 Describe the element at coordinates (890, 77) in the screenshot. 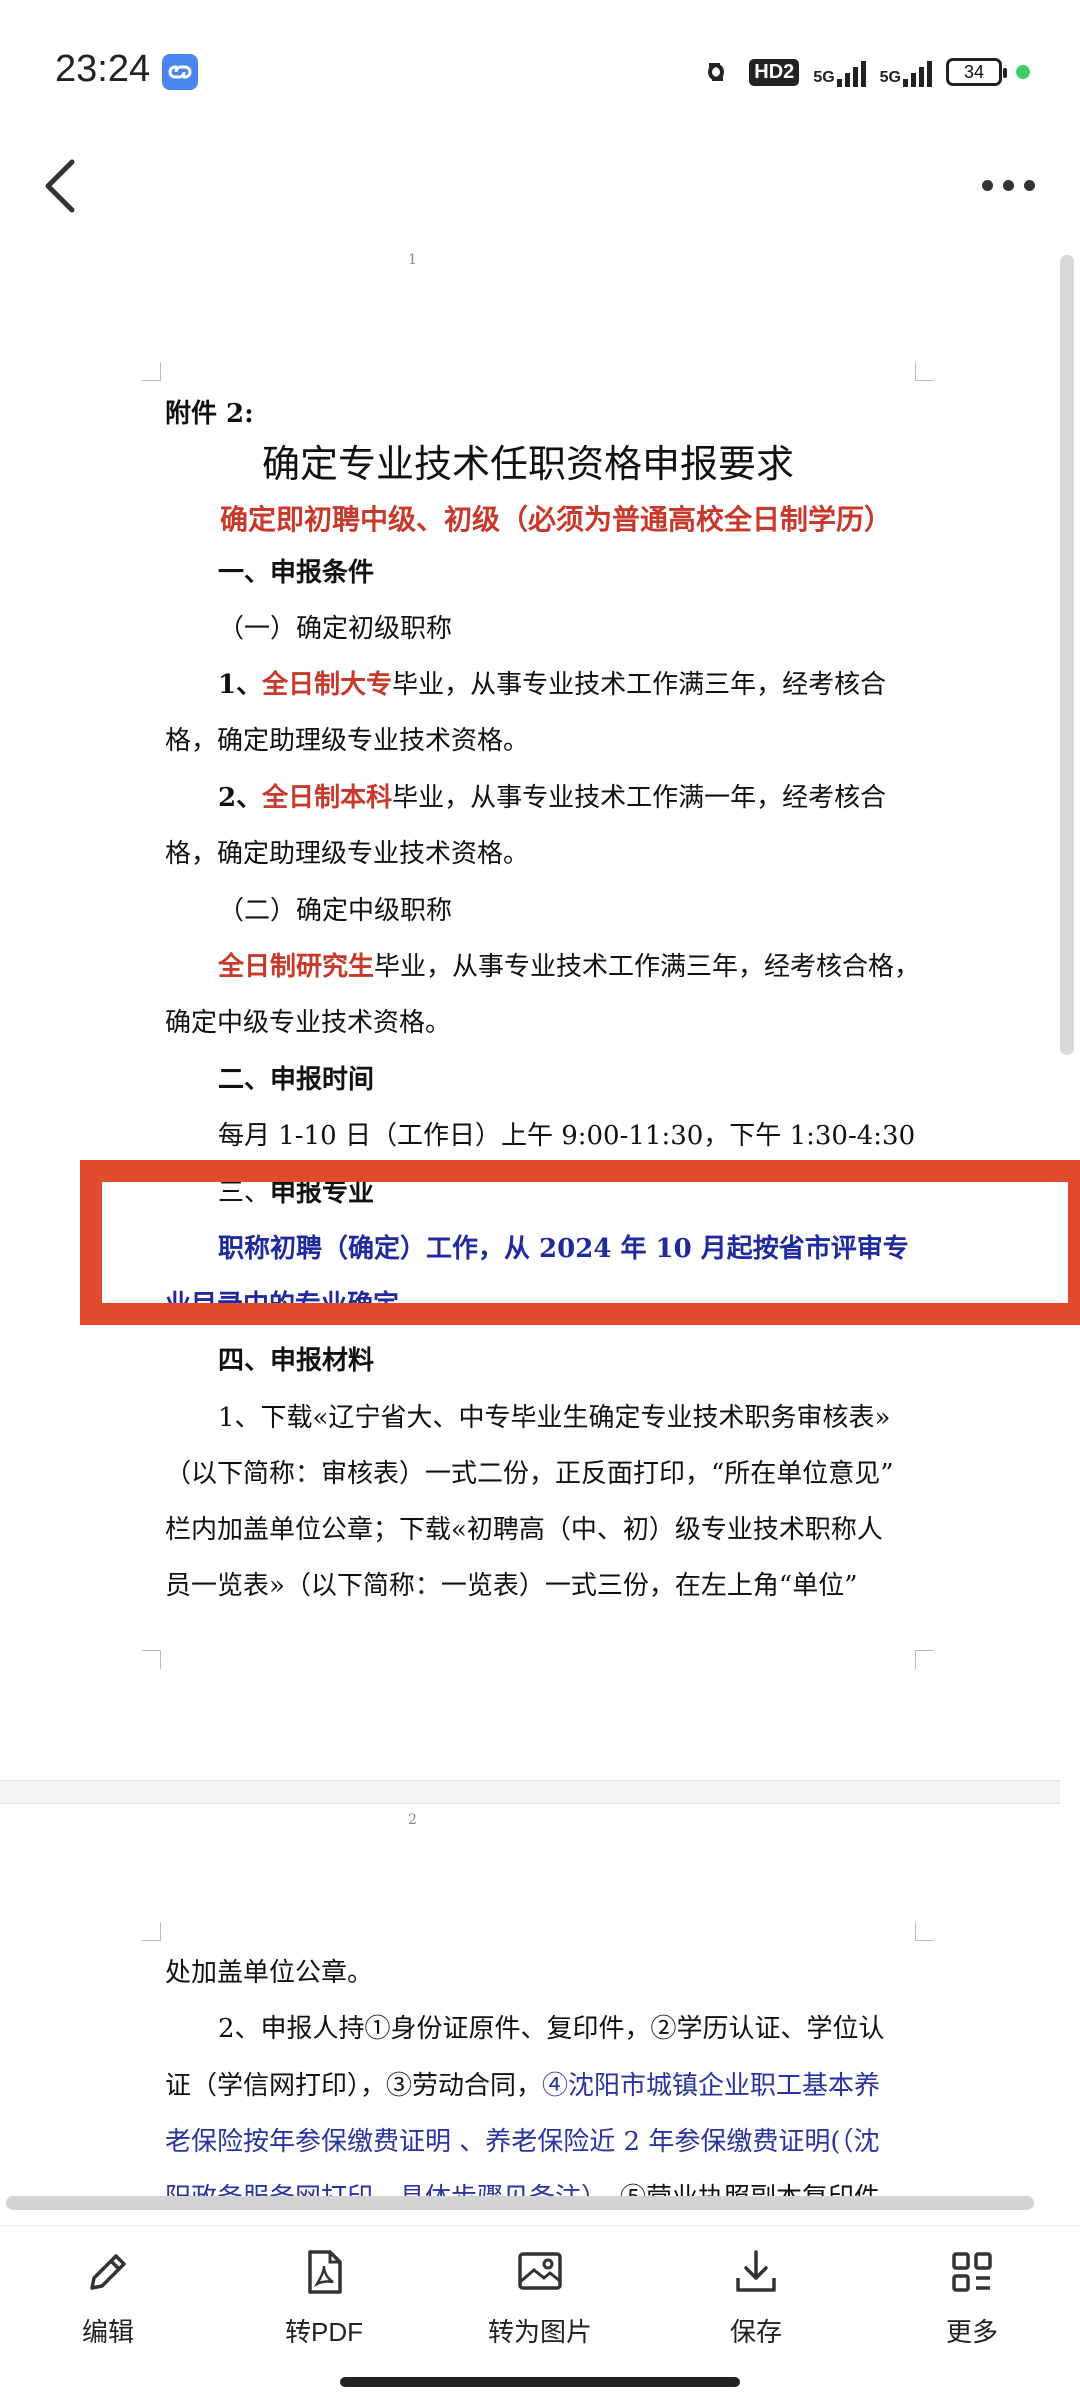

I see `network-type-2: 5G` at that location.